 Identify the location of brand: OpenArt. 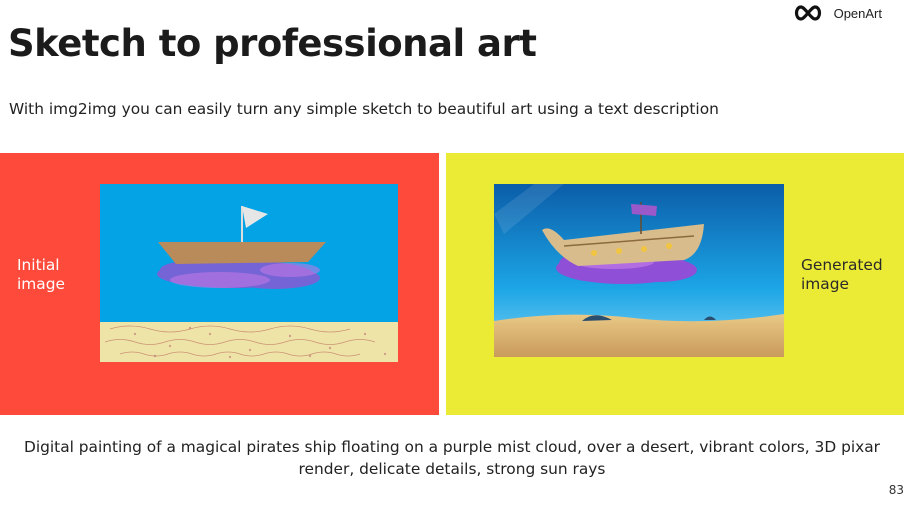
(837, 13).